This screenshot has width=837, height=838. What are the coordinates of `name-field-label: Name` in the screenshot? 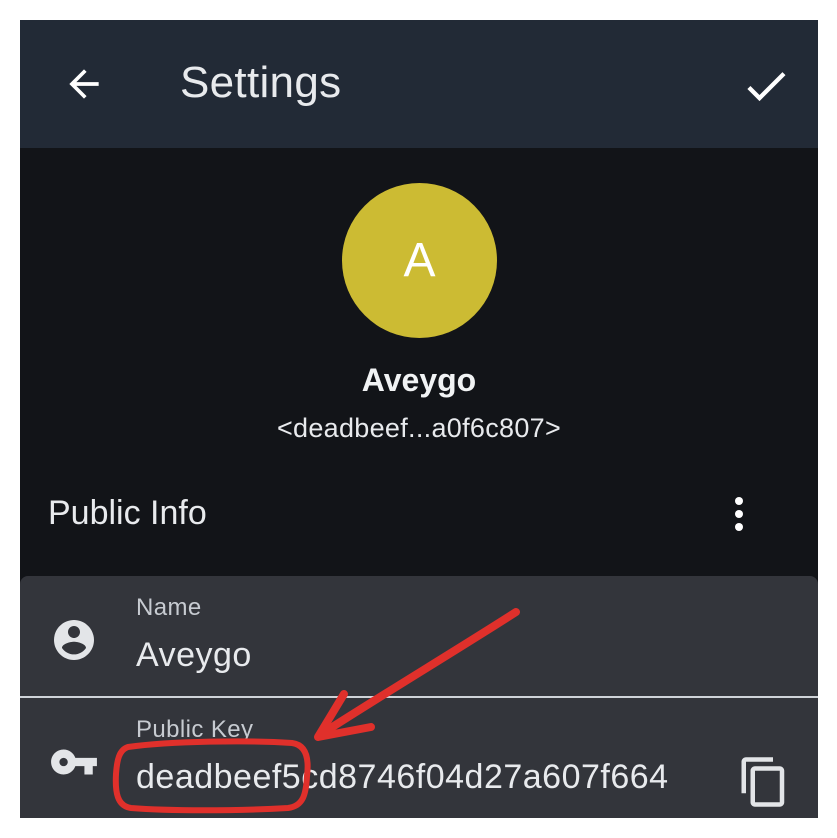 It's located at (169, 607).